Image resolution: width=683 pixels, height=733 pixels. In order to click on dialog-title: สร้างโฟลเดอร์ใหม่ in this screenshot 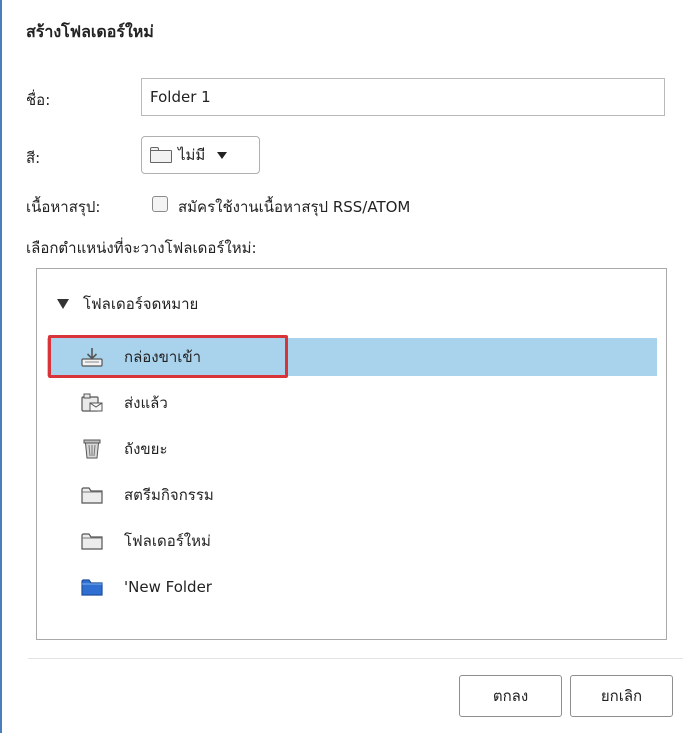, I will do `click(90, 31)`.